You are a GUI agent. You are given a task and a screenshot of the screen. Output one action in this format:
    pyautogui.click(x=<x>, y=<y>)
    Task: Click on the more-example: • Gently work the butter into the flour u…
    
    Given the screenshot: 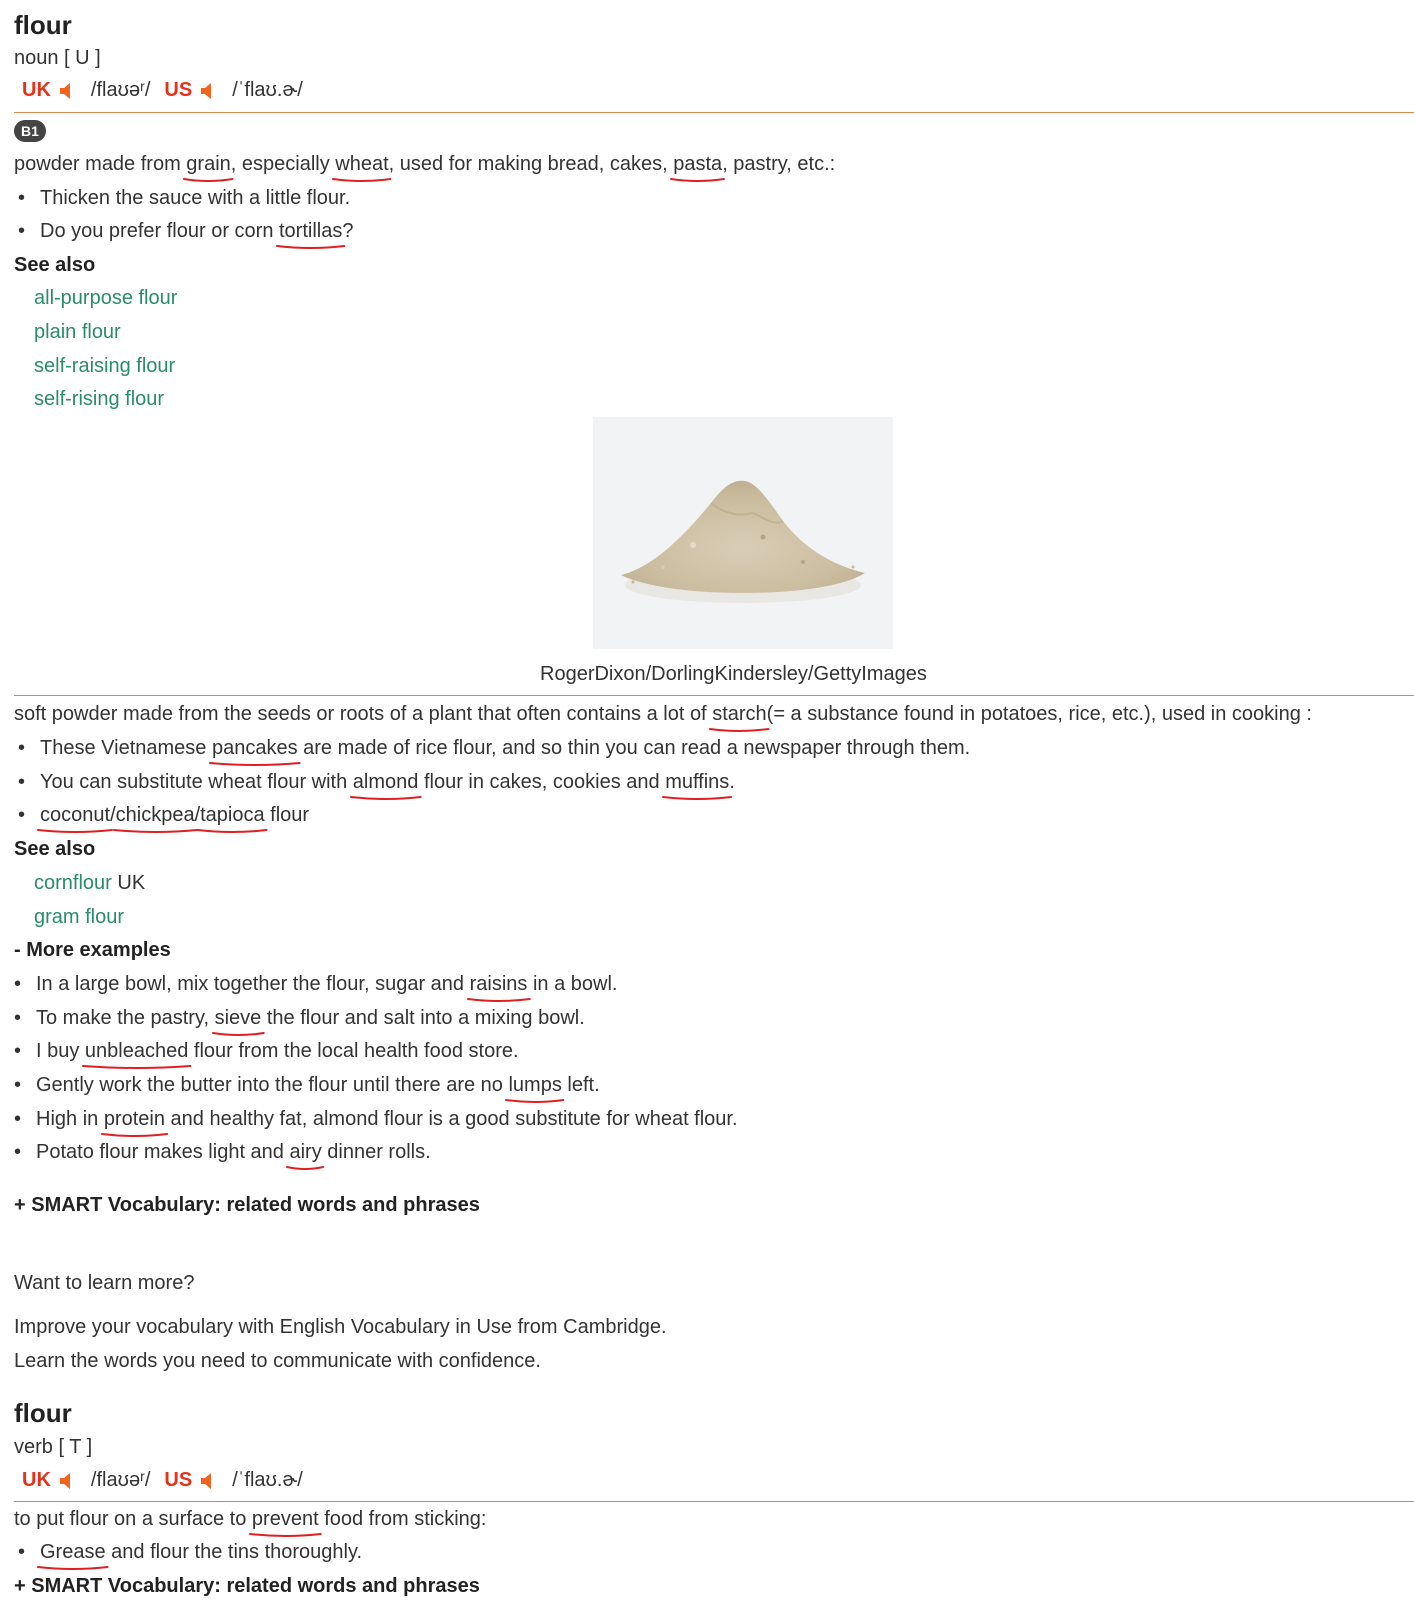 What is the action you would take?
    pyautogui.click(x=307, y=1088)
    